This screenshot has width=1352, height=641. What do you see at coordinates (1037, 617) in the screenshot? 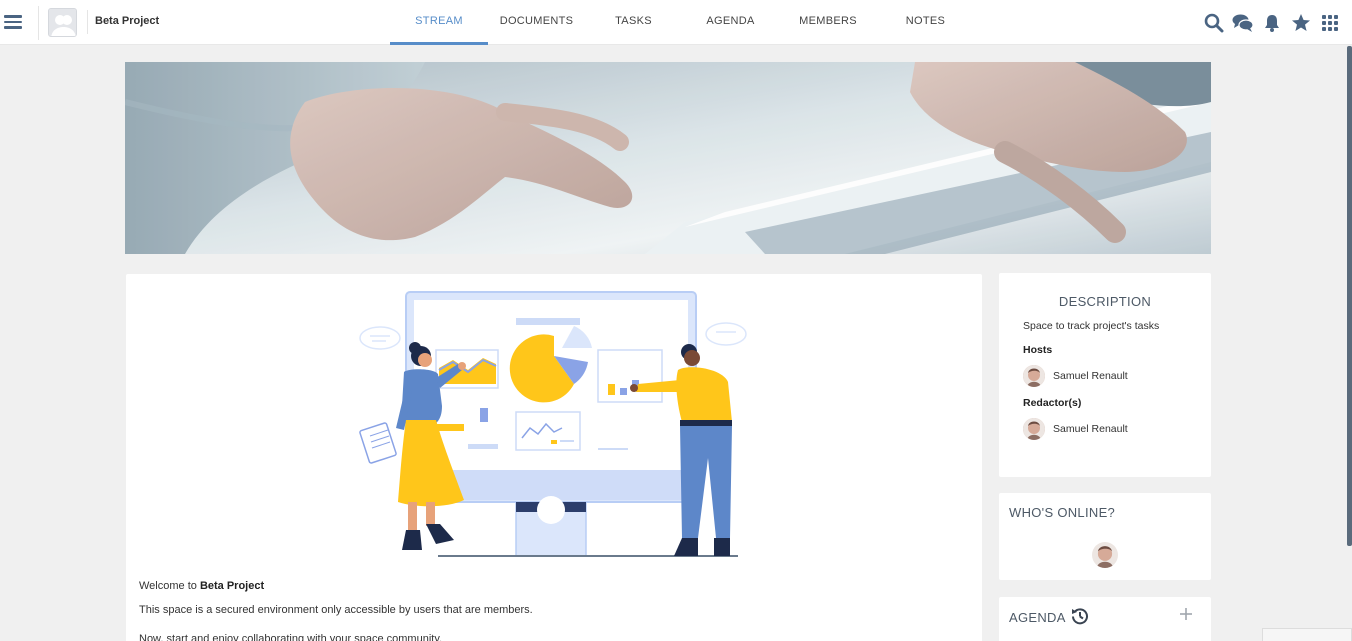
I see `agenda-title: AGENDA` at bounding box center [1037, 617].